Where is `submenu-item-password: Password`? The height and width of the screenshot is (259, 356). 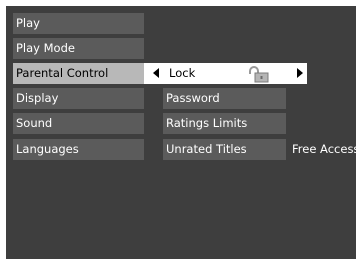 submenu-item-password: Password is located at coordinates (224, 98).